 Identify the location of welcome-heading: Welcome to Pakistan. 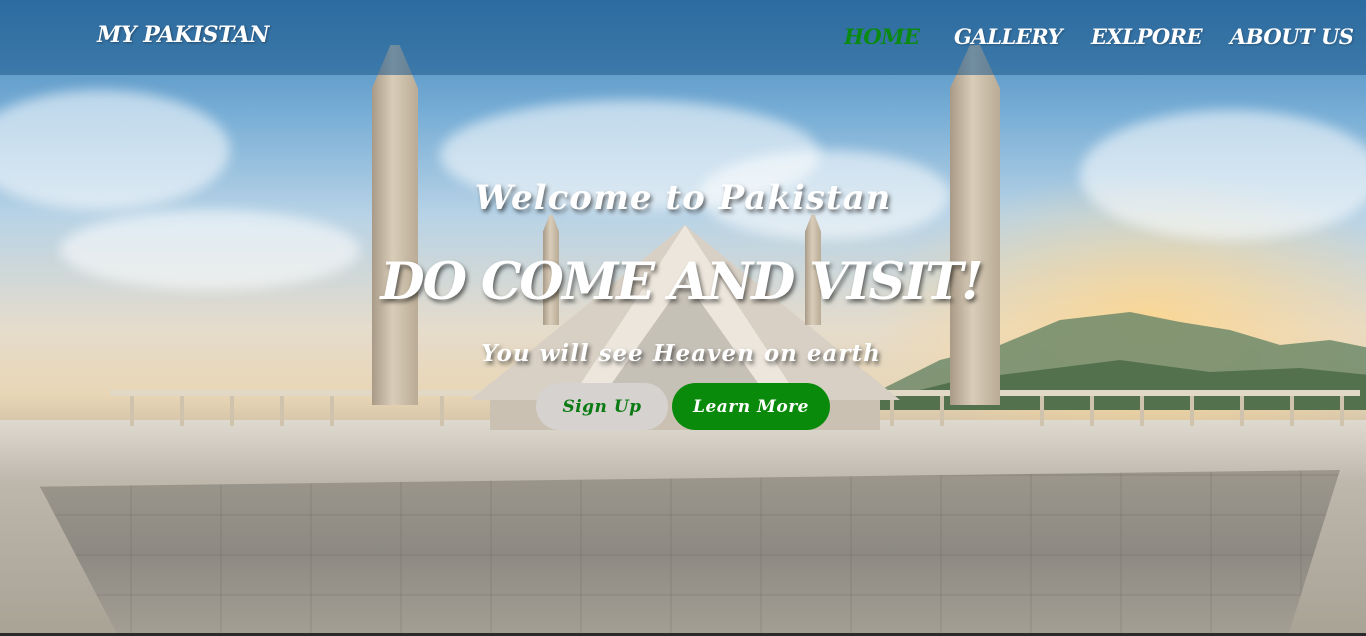
(683, 198).